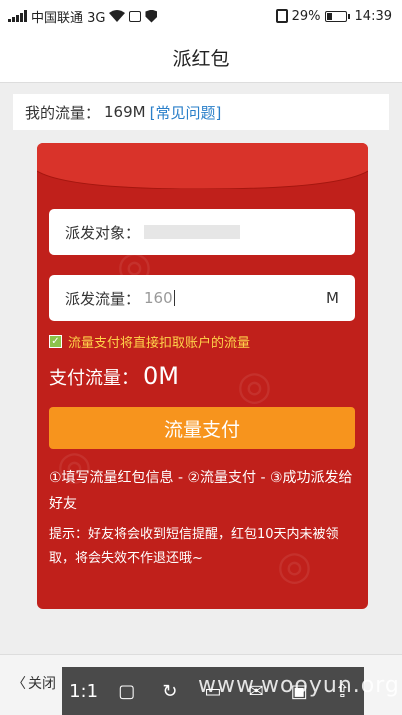  What do you see at coordinates (337, 16) in the screenshot?
I see `battery-icon` at bounding box center [337, 16].